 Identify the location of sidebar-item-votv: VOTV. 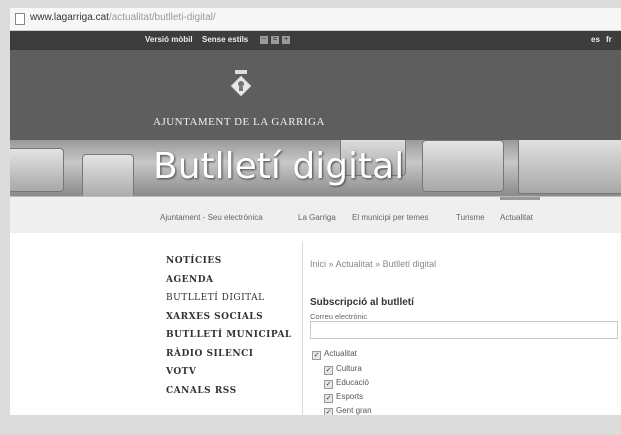
(229, 376).